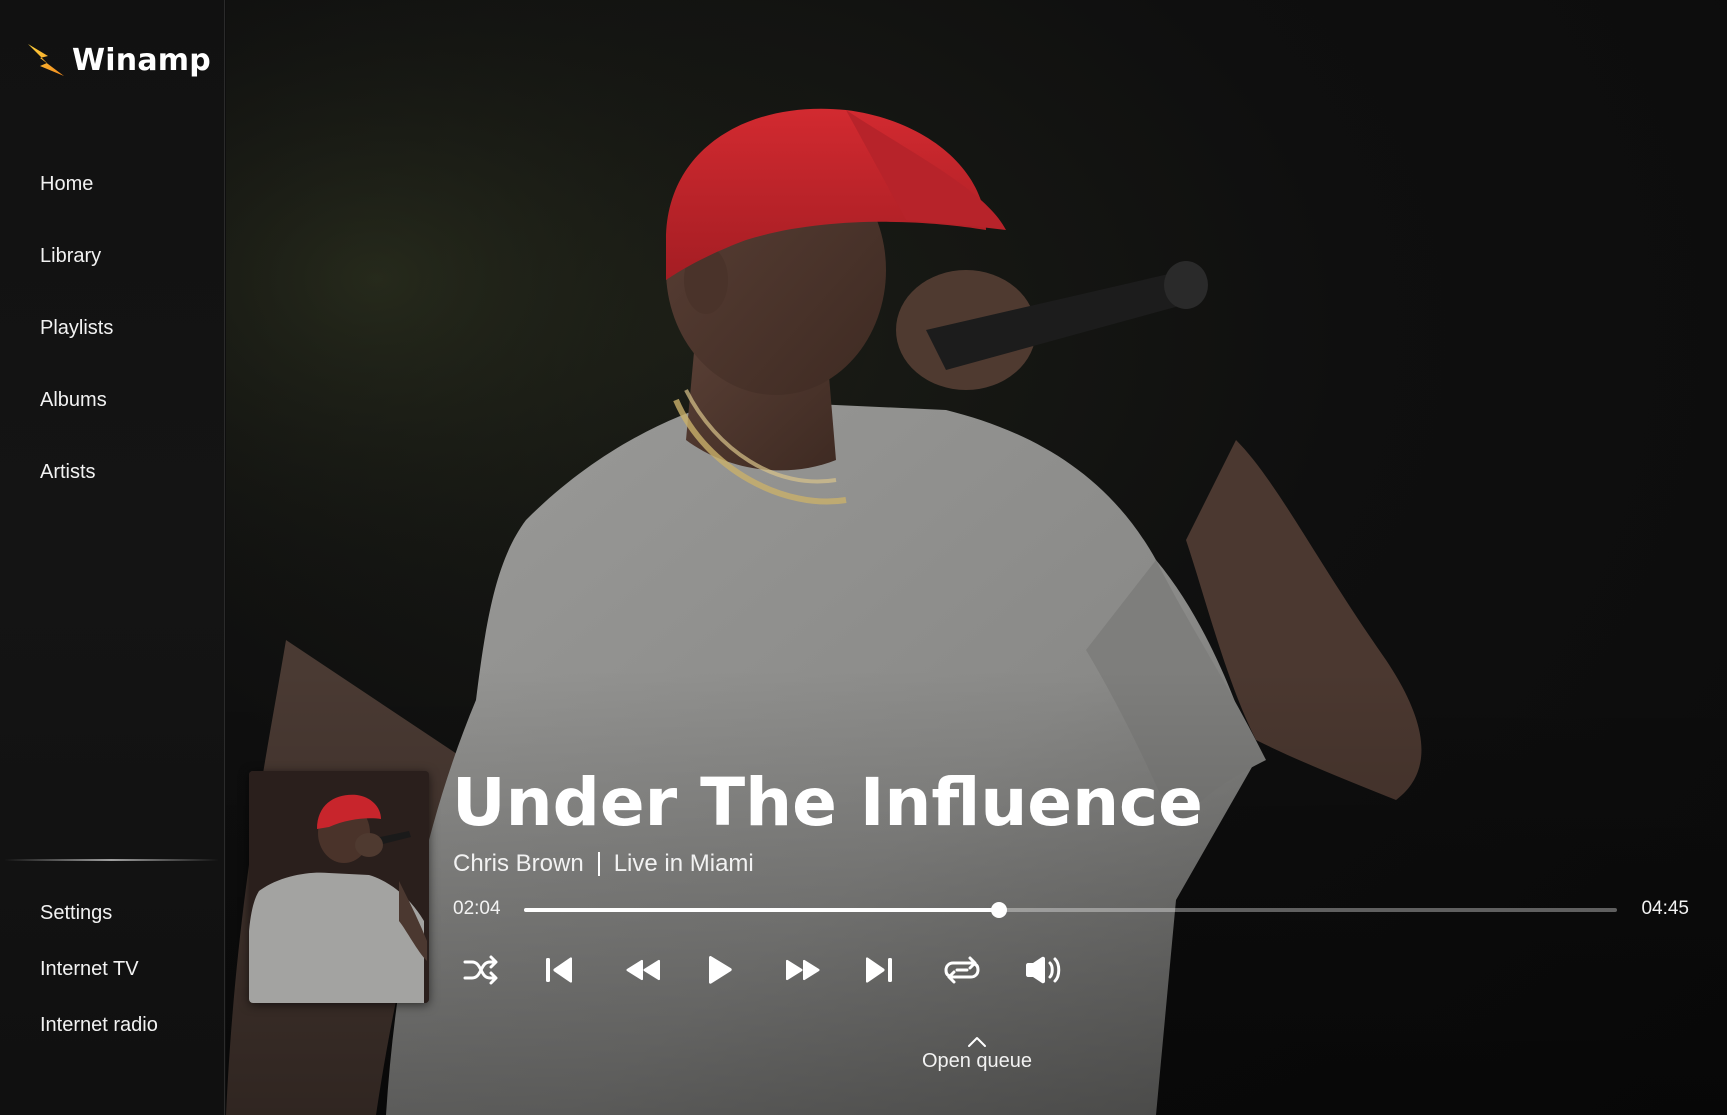 This screenshot has width=1727, height=1115. I want to click on nav-item-internet-radio: Internet radio, so click(99, 1037).